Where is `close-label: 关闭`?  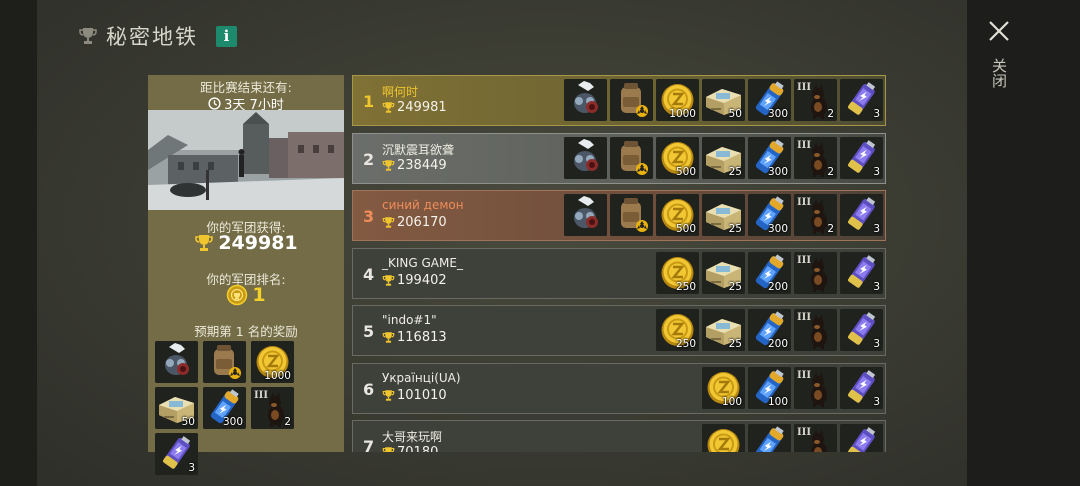
close-label: 关闭 is located at coordinates (999, 73).